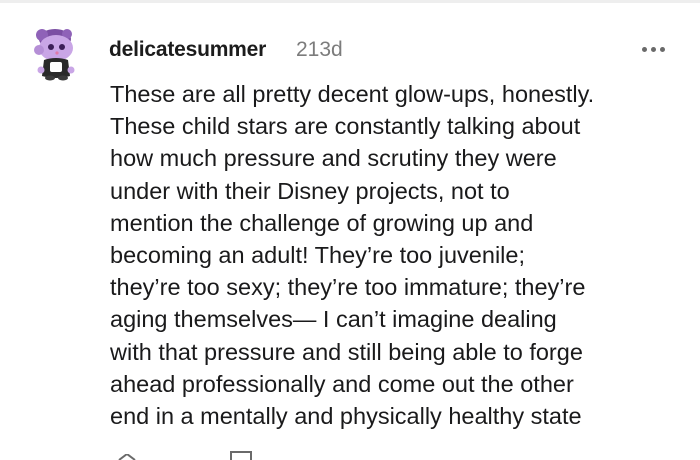 The height and width of the screenshot is (460, 700). I want to click on more-options-button, so click(653, 49).